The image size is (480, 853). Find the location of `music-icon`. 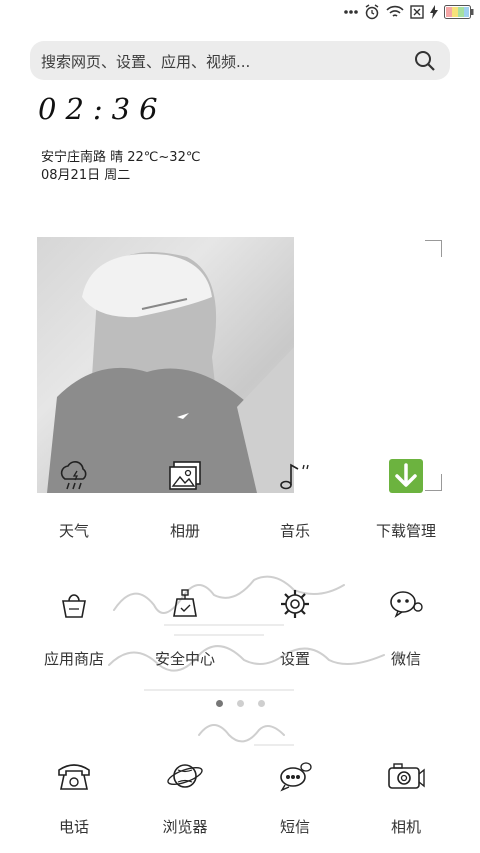

music-icon is located at coordinates (295, 476).